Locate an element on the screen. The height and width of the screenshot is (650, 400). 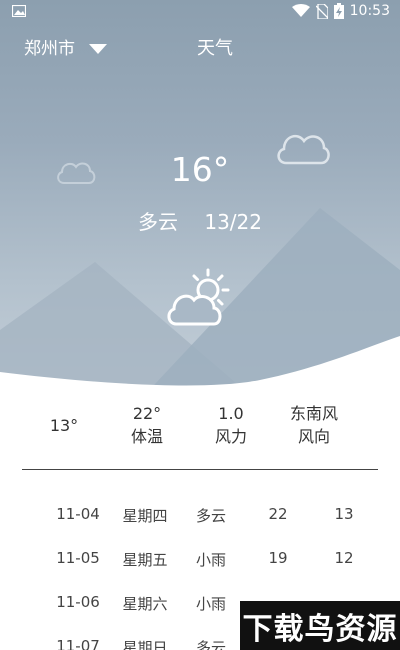
status-time: 10:53 is located at coordinates (369, 11).